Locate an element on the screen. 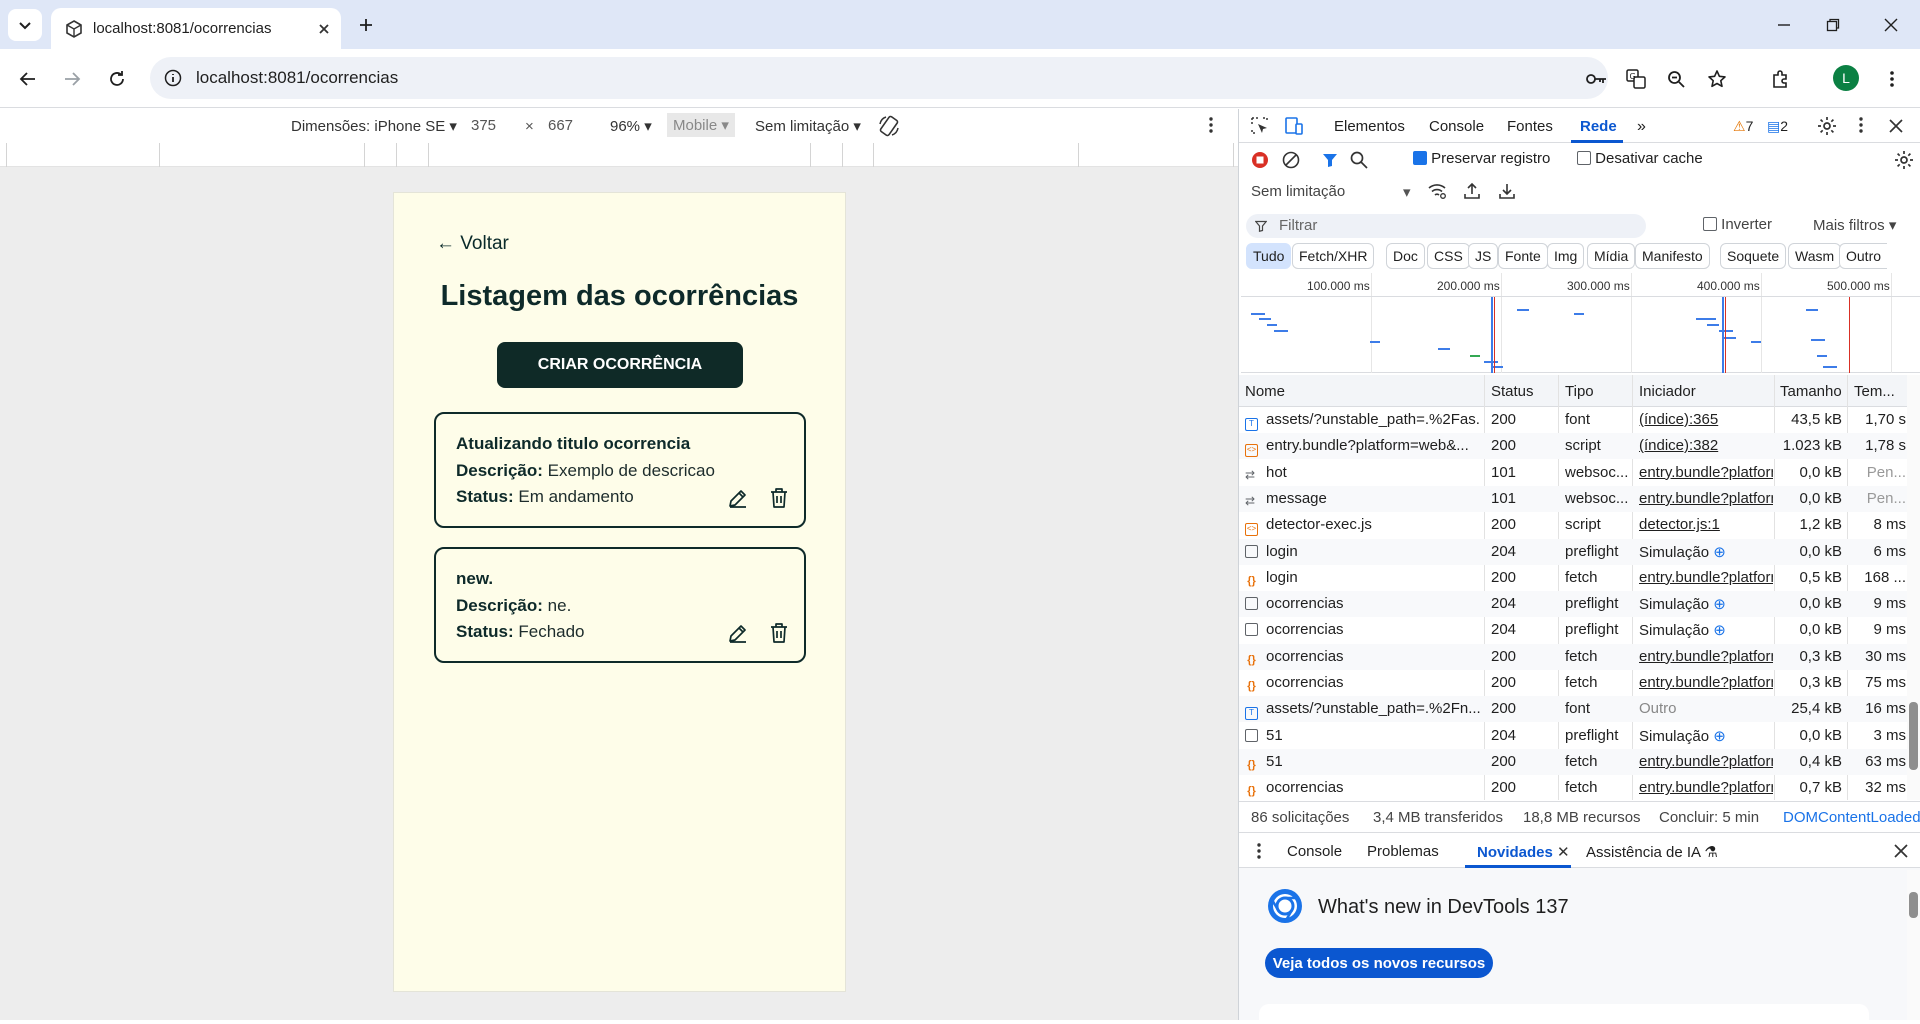  drawer-tab-whats-new: Novidades ✕ is located at coordinates (1523, 852).